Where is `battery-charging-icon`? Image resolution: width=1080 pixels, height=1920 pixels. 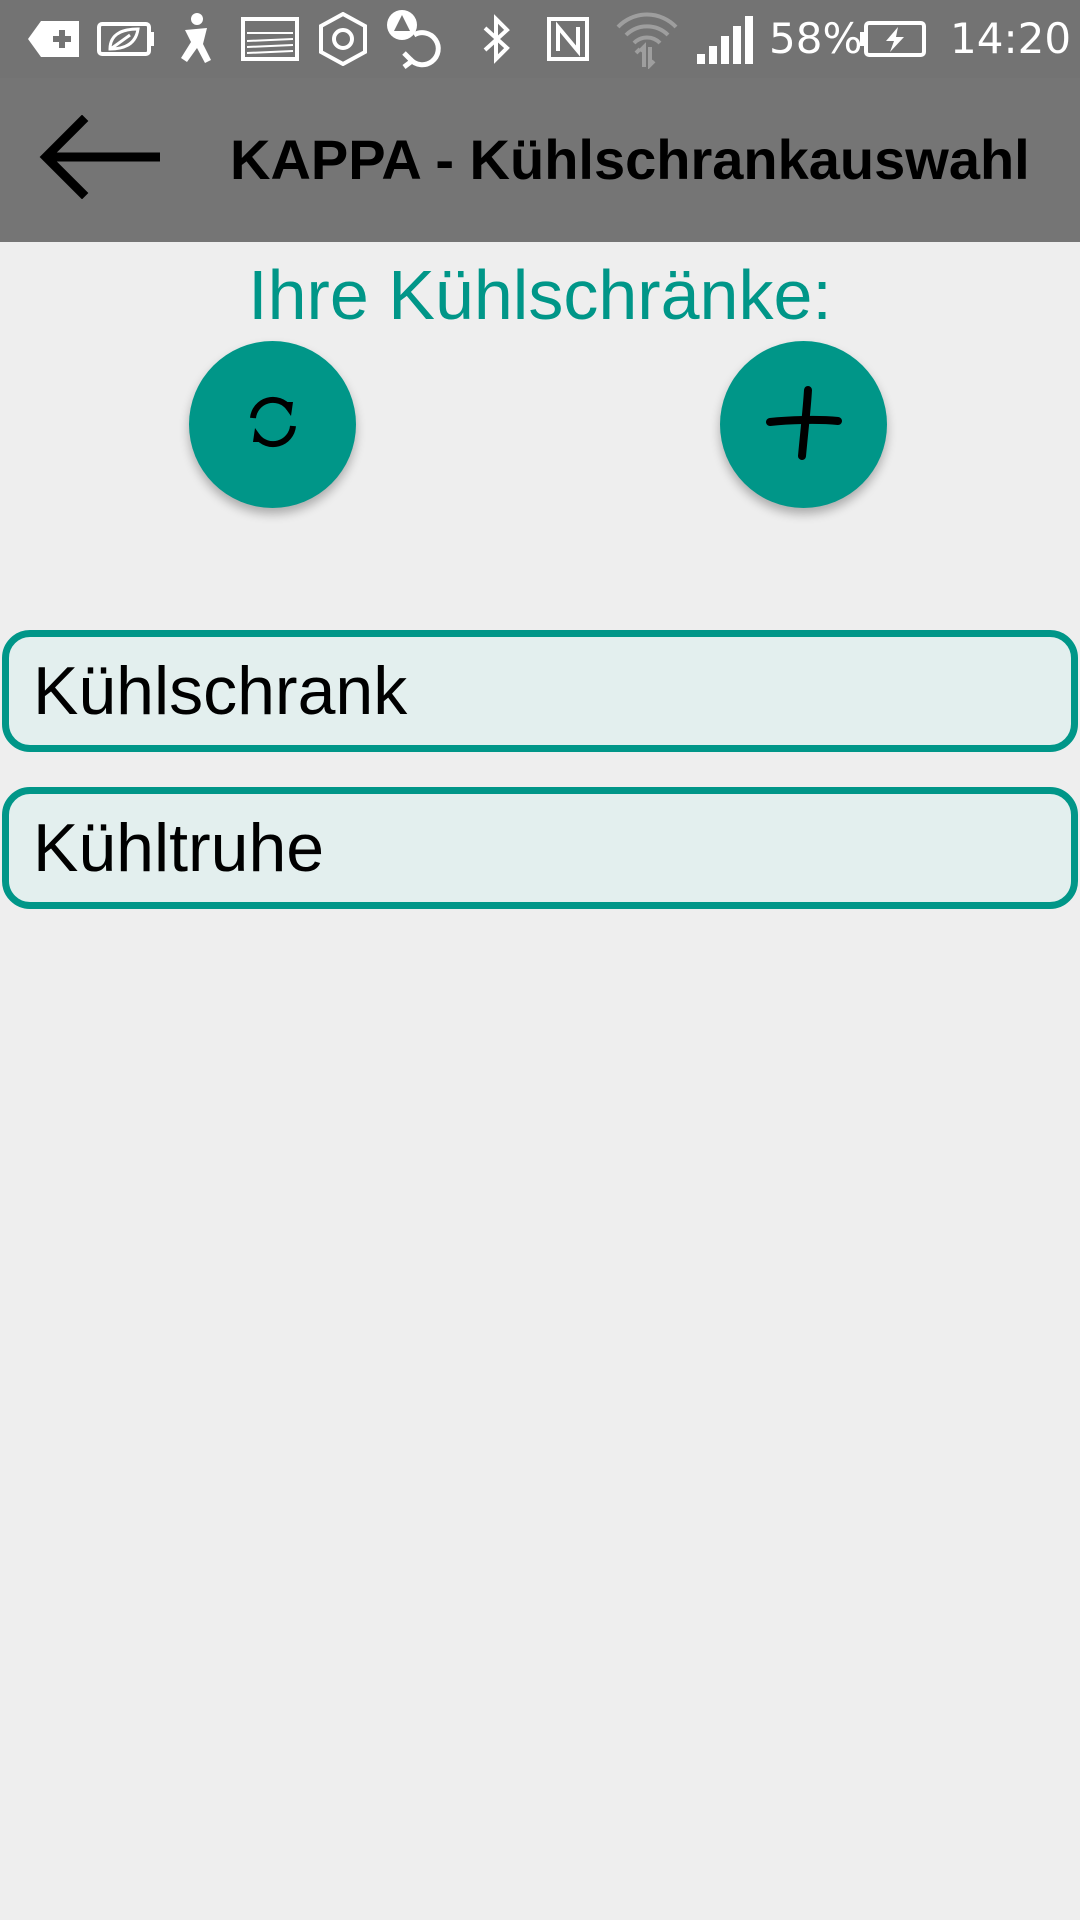
battery-charging-icon is located at coordinates (892, 39).